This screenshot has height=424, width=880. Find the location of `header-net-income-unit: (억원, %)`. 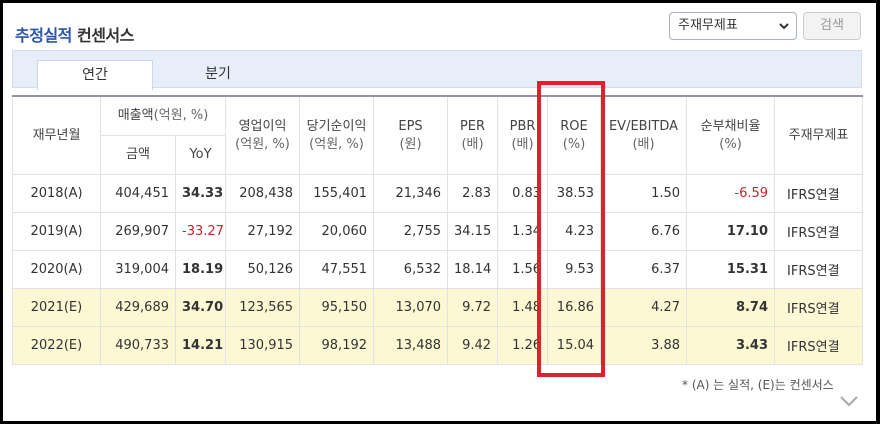

header-net-income-unit: (억원, %) is located at coordinates (336, 144).